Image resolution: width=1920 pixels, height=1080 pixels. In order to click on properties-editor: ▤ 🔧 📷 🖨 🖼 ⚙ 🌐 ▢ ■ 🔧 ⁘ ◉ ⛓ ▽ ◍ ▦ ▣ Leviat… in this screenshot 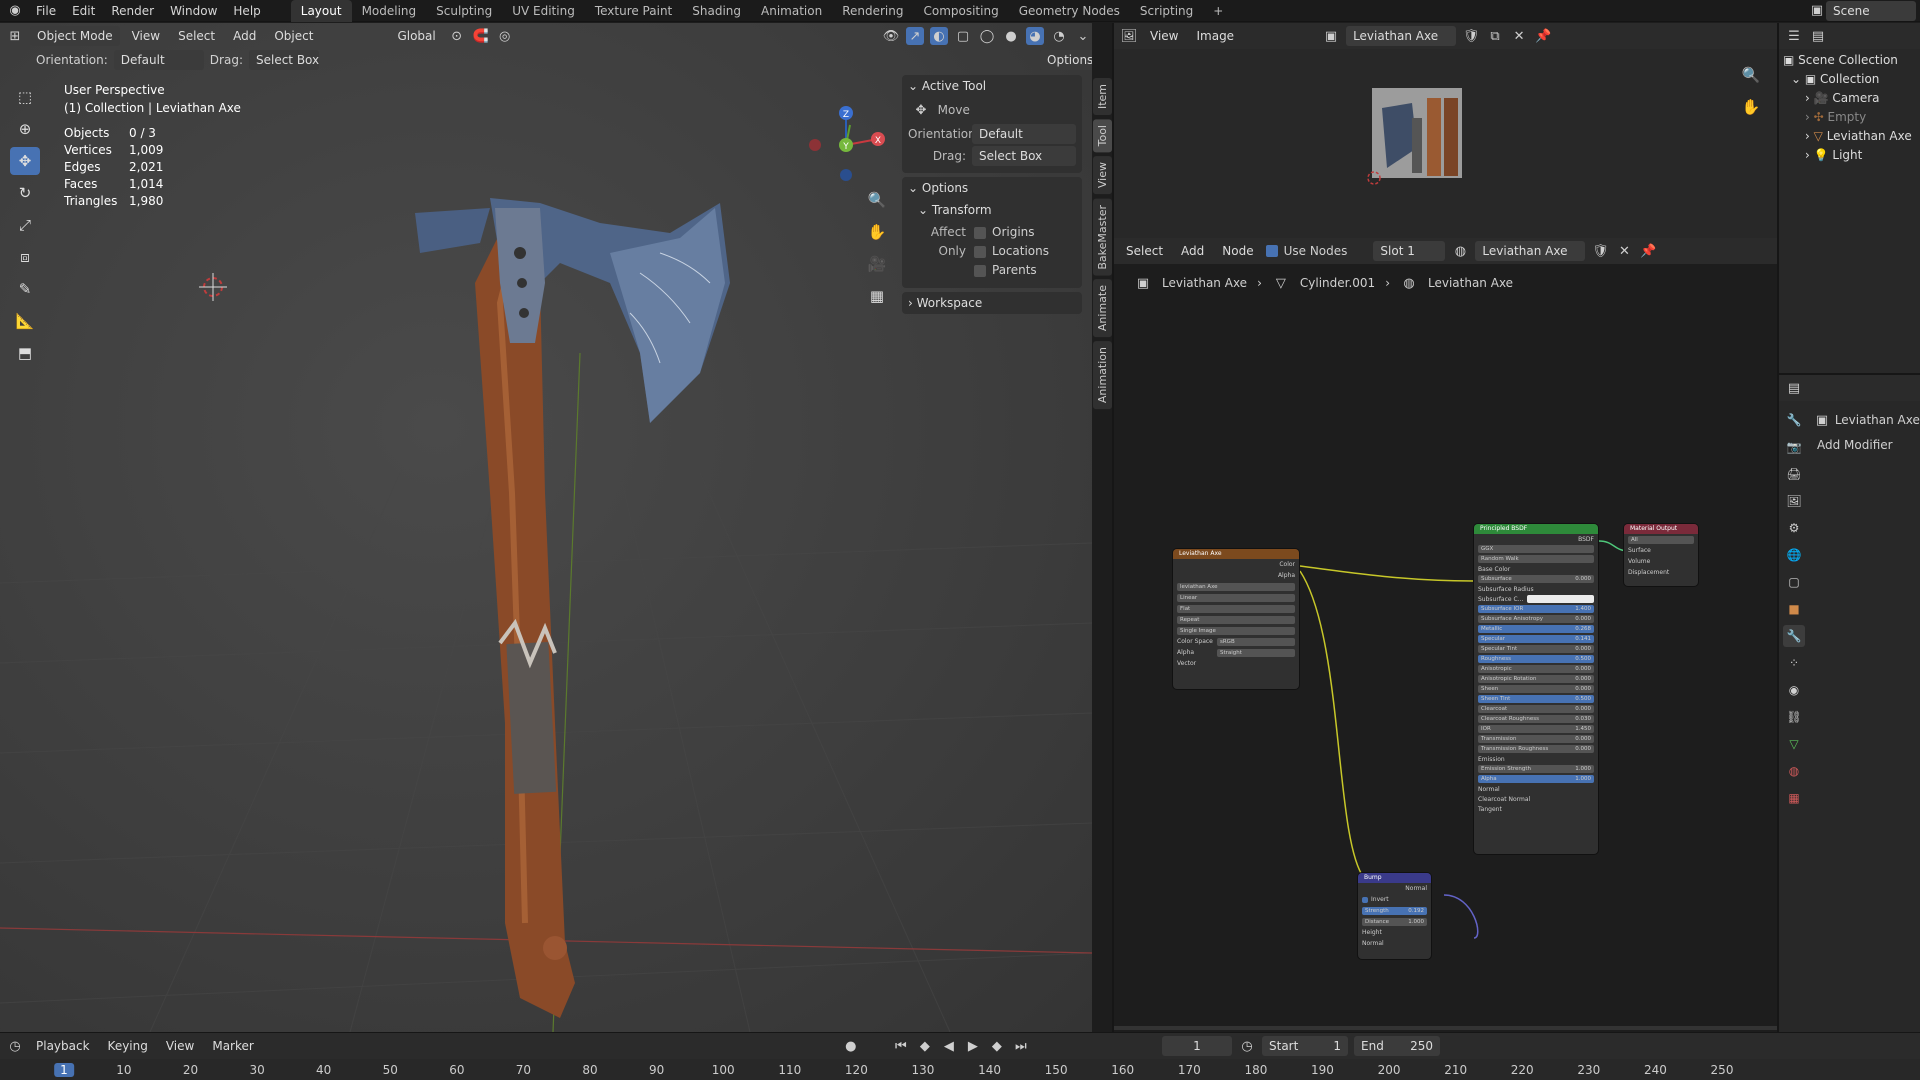, I will do `click(1849, 703)`.